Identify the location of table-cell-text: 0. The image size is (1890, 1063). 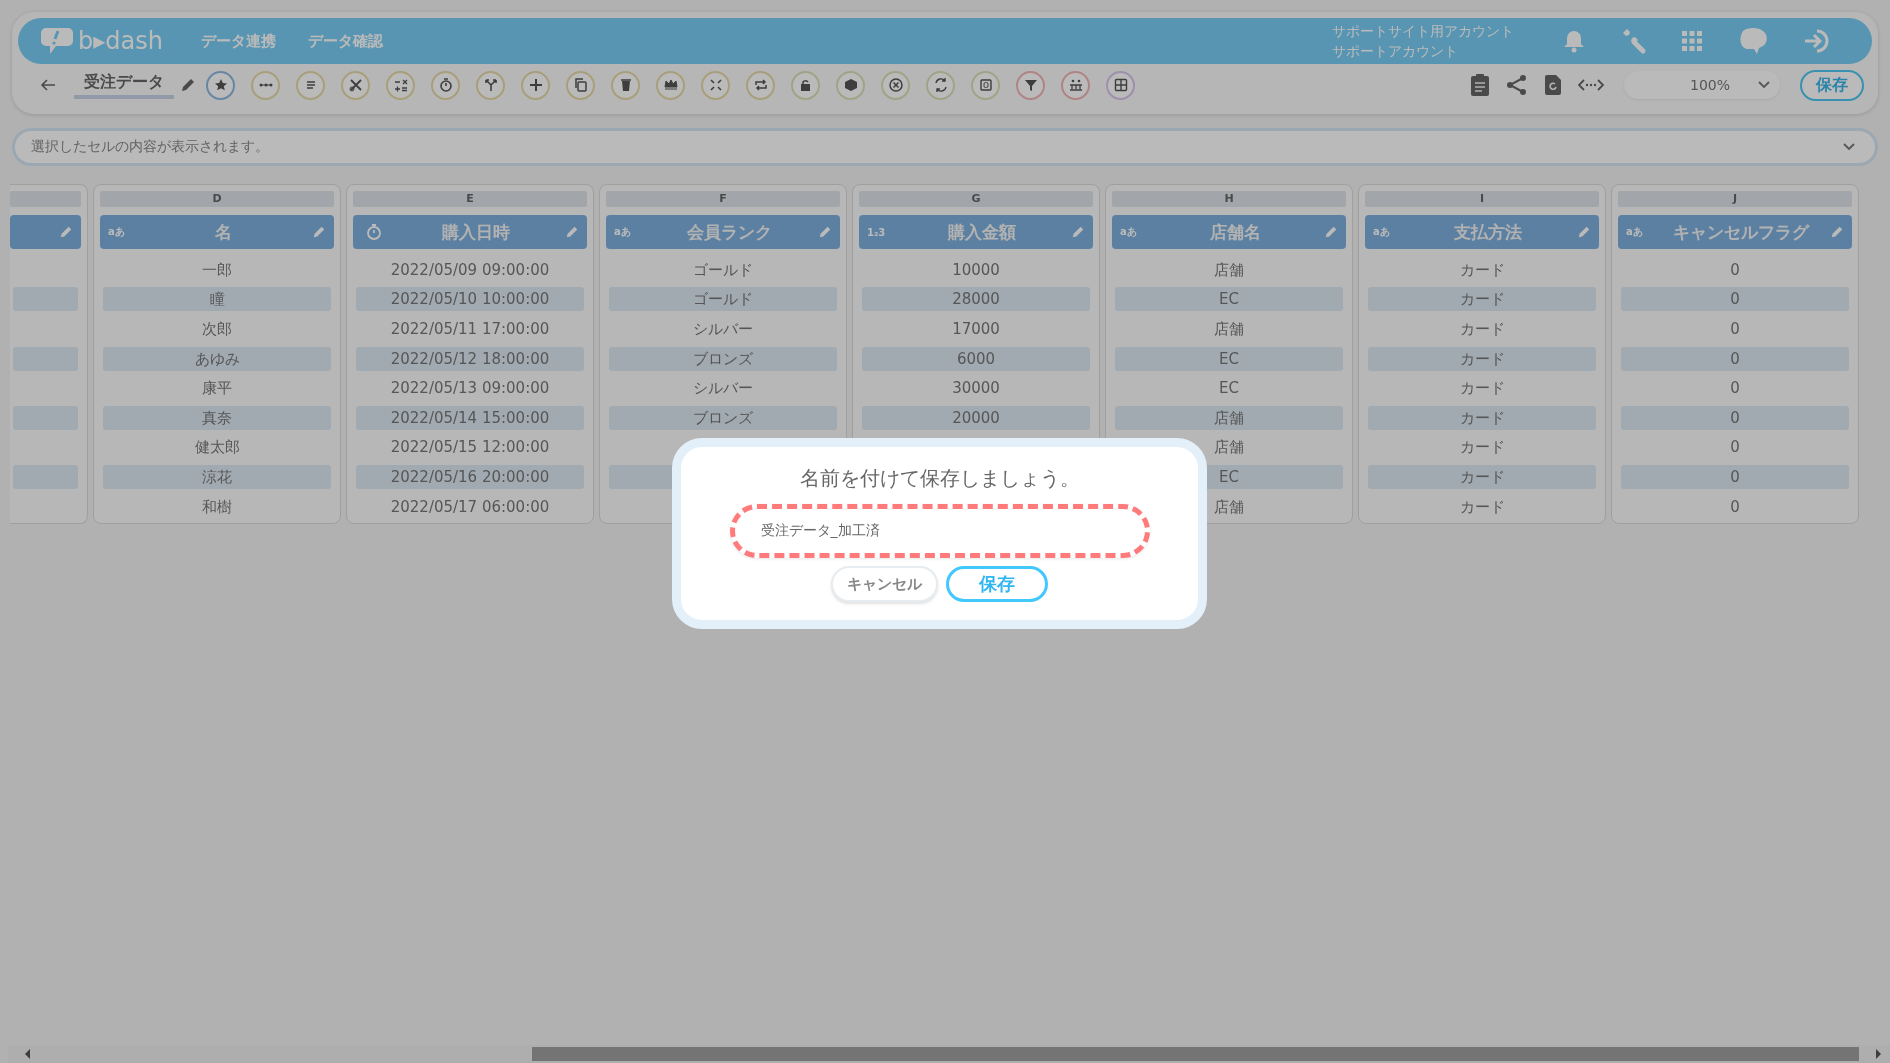
(1735, 448).